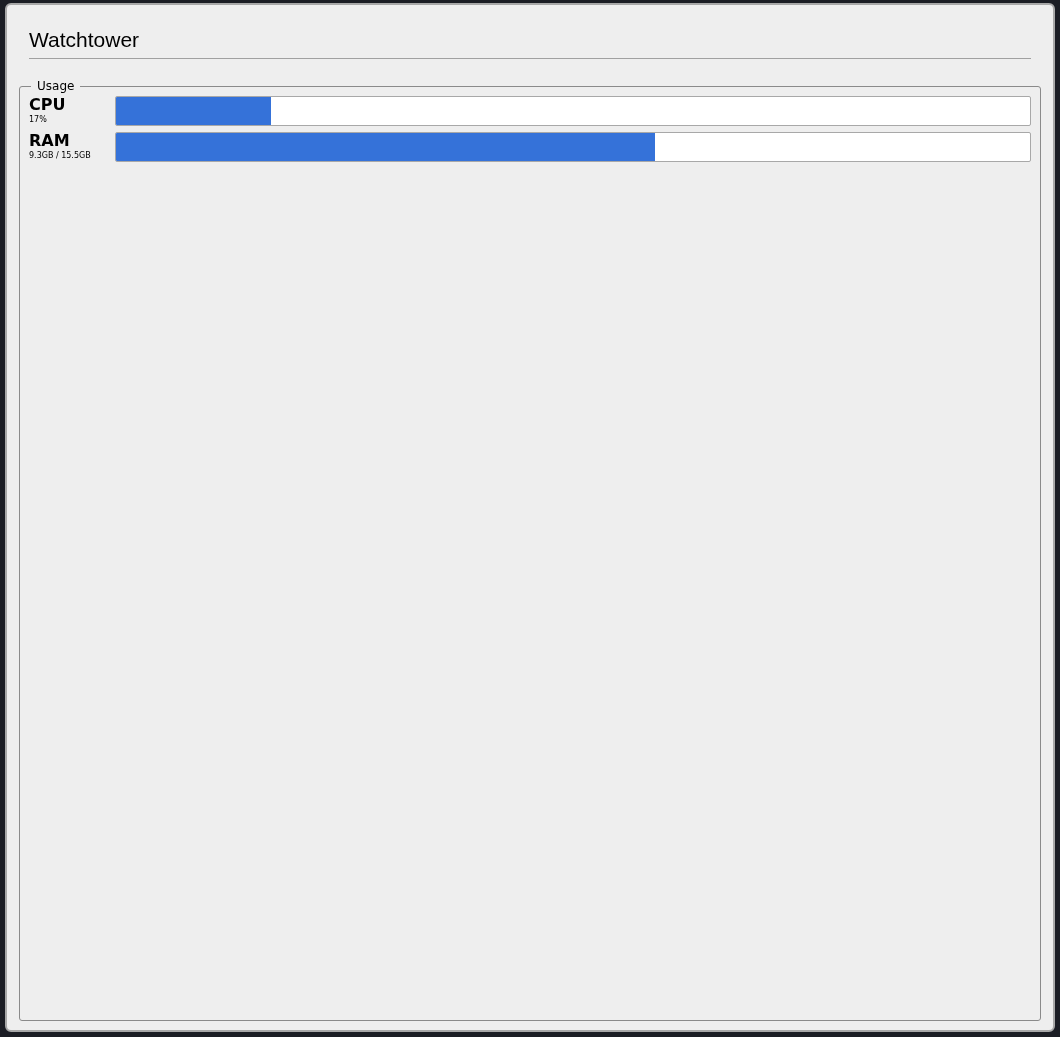 This screenshot has height=1037, width=1060. Describe the element at coordinates (85, 40) in the screenshot. I see `window-title: Watchtower` at that location.